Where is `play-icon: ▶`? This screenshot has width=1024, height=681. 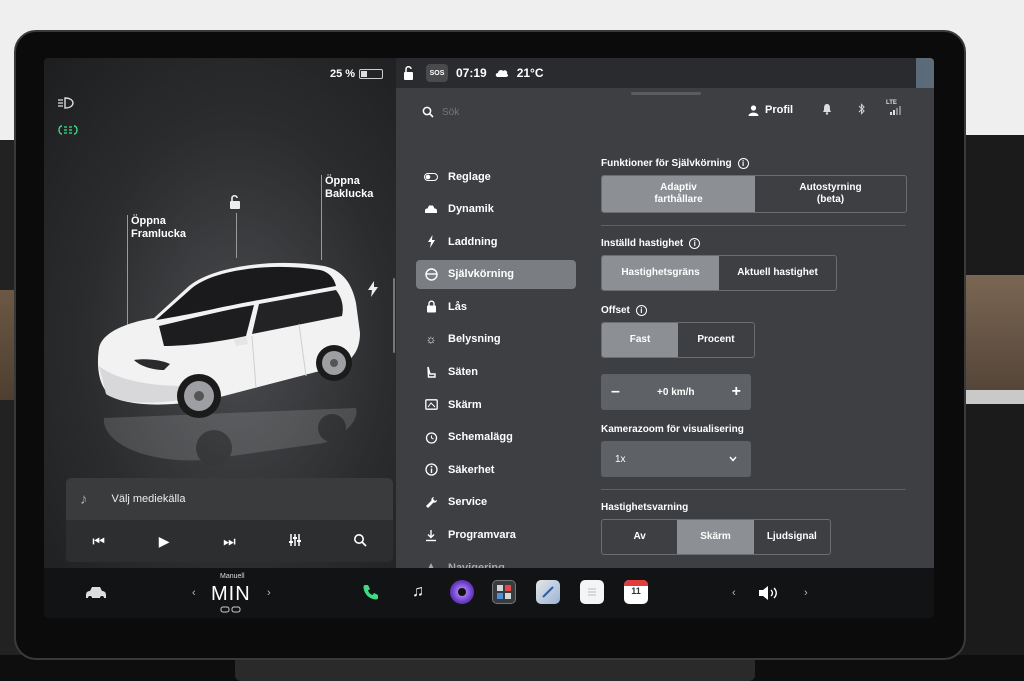
play-icon: ▶ is located at coordinates (164, 541).